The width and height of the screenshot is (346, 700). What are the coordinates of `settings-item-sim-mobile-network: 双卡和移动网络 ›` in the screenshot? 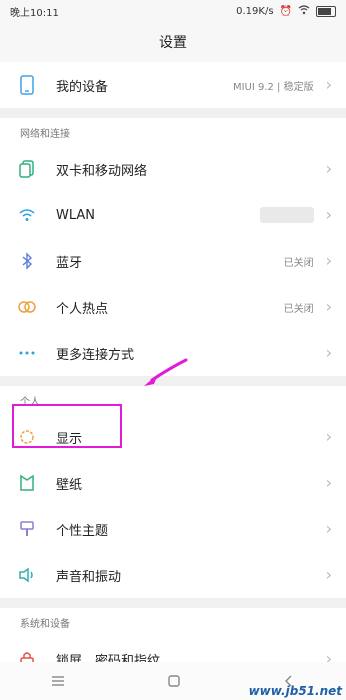 It's located at (173, 169).